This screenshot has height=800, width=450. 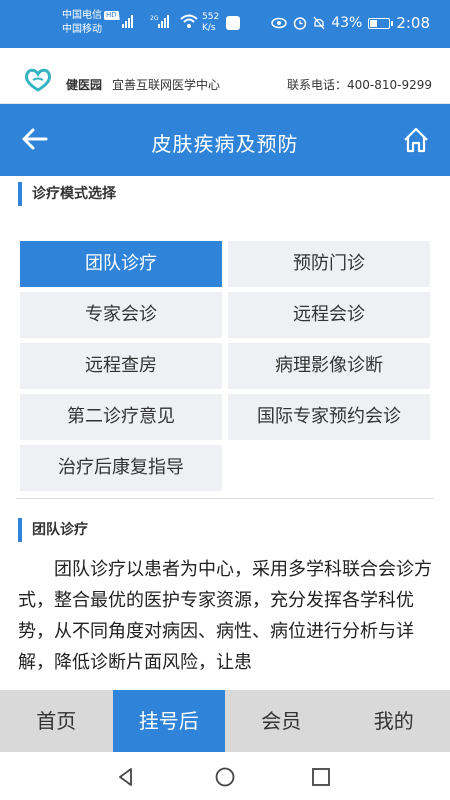 What do you see at coordinates (121, 417) in the screenshot?
I see `option-second-opinion: 第二诊疗意见` at bounding box center [121, 417].